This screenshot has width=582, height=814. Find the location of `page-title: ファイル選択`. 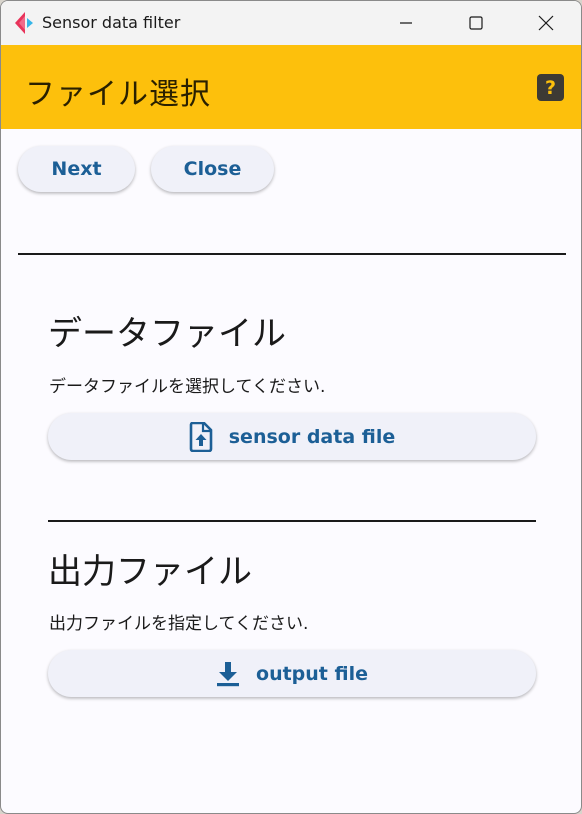

page-title: ファイル選択 is located at coordinates (118, 94).